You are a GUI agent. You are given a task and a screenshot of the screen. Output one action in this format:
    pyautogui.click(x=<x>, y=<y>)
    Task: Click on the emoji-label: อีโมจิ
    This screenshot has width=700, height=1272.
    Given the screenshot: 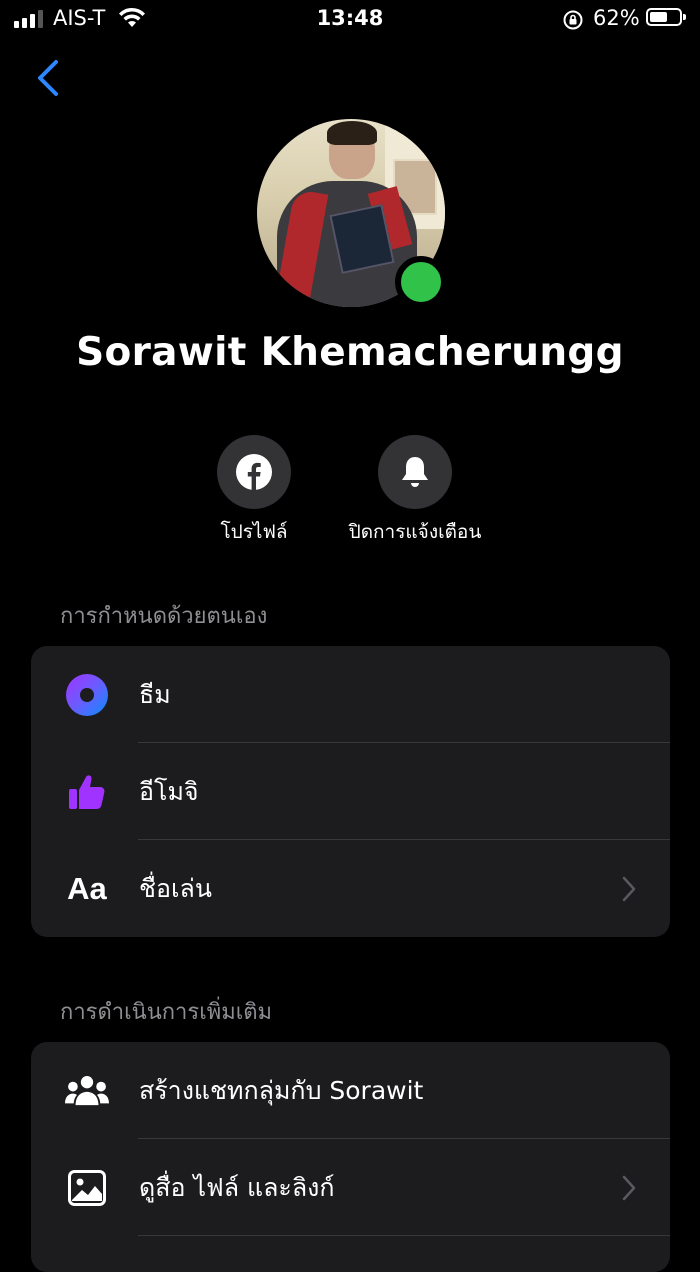 What is the action you would take?
    pyautogui.click(x=169, y=791)
    